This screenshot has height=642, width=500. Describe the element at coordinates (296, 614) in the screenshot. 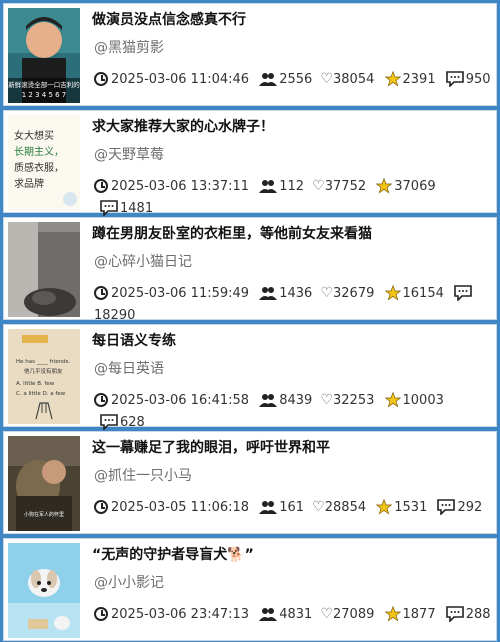

I see `item-users: 4831` at that location.